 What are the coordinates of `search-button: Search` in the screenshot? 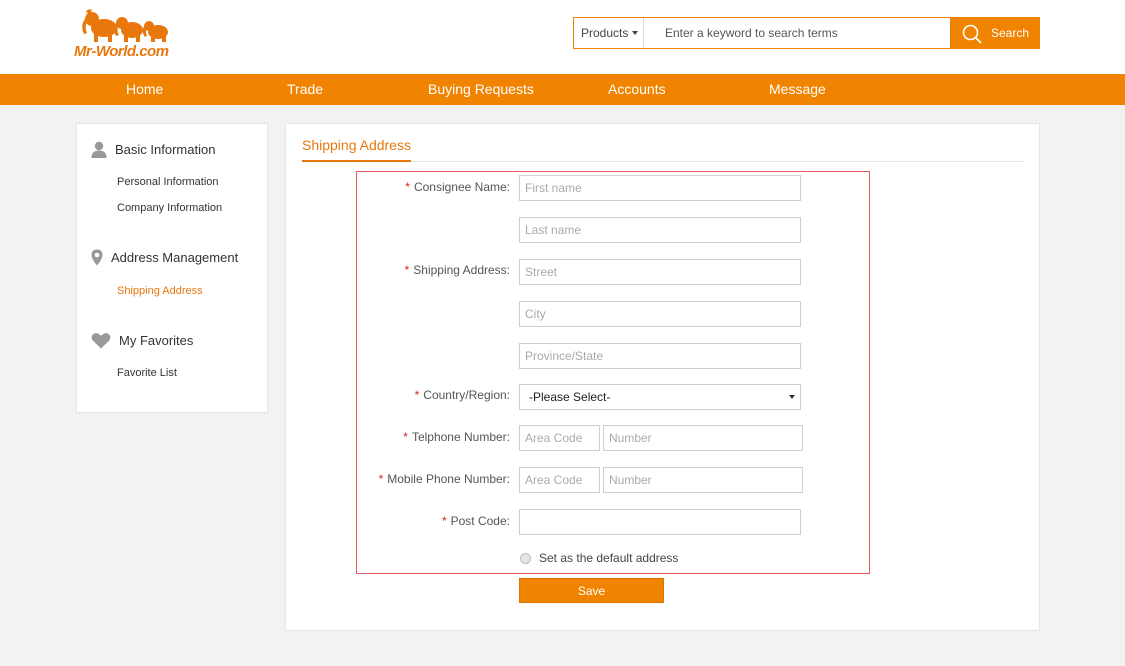 It's located at (995, 33).